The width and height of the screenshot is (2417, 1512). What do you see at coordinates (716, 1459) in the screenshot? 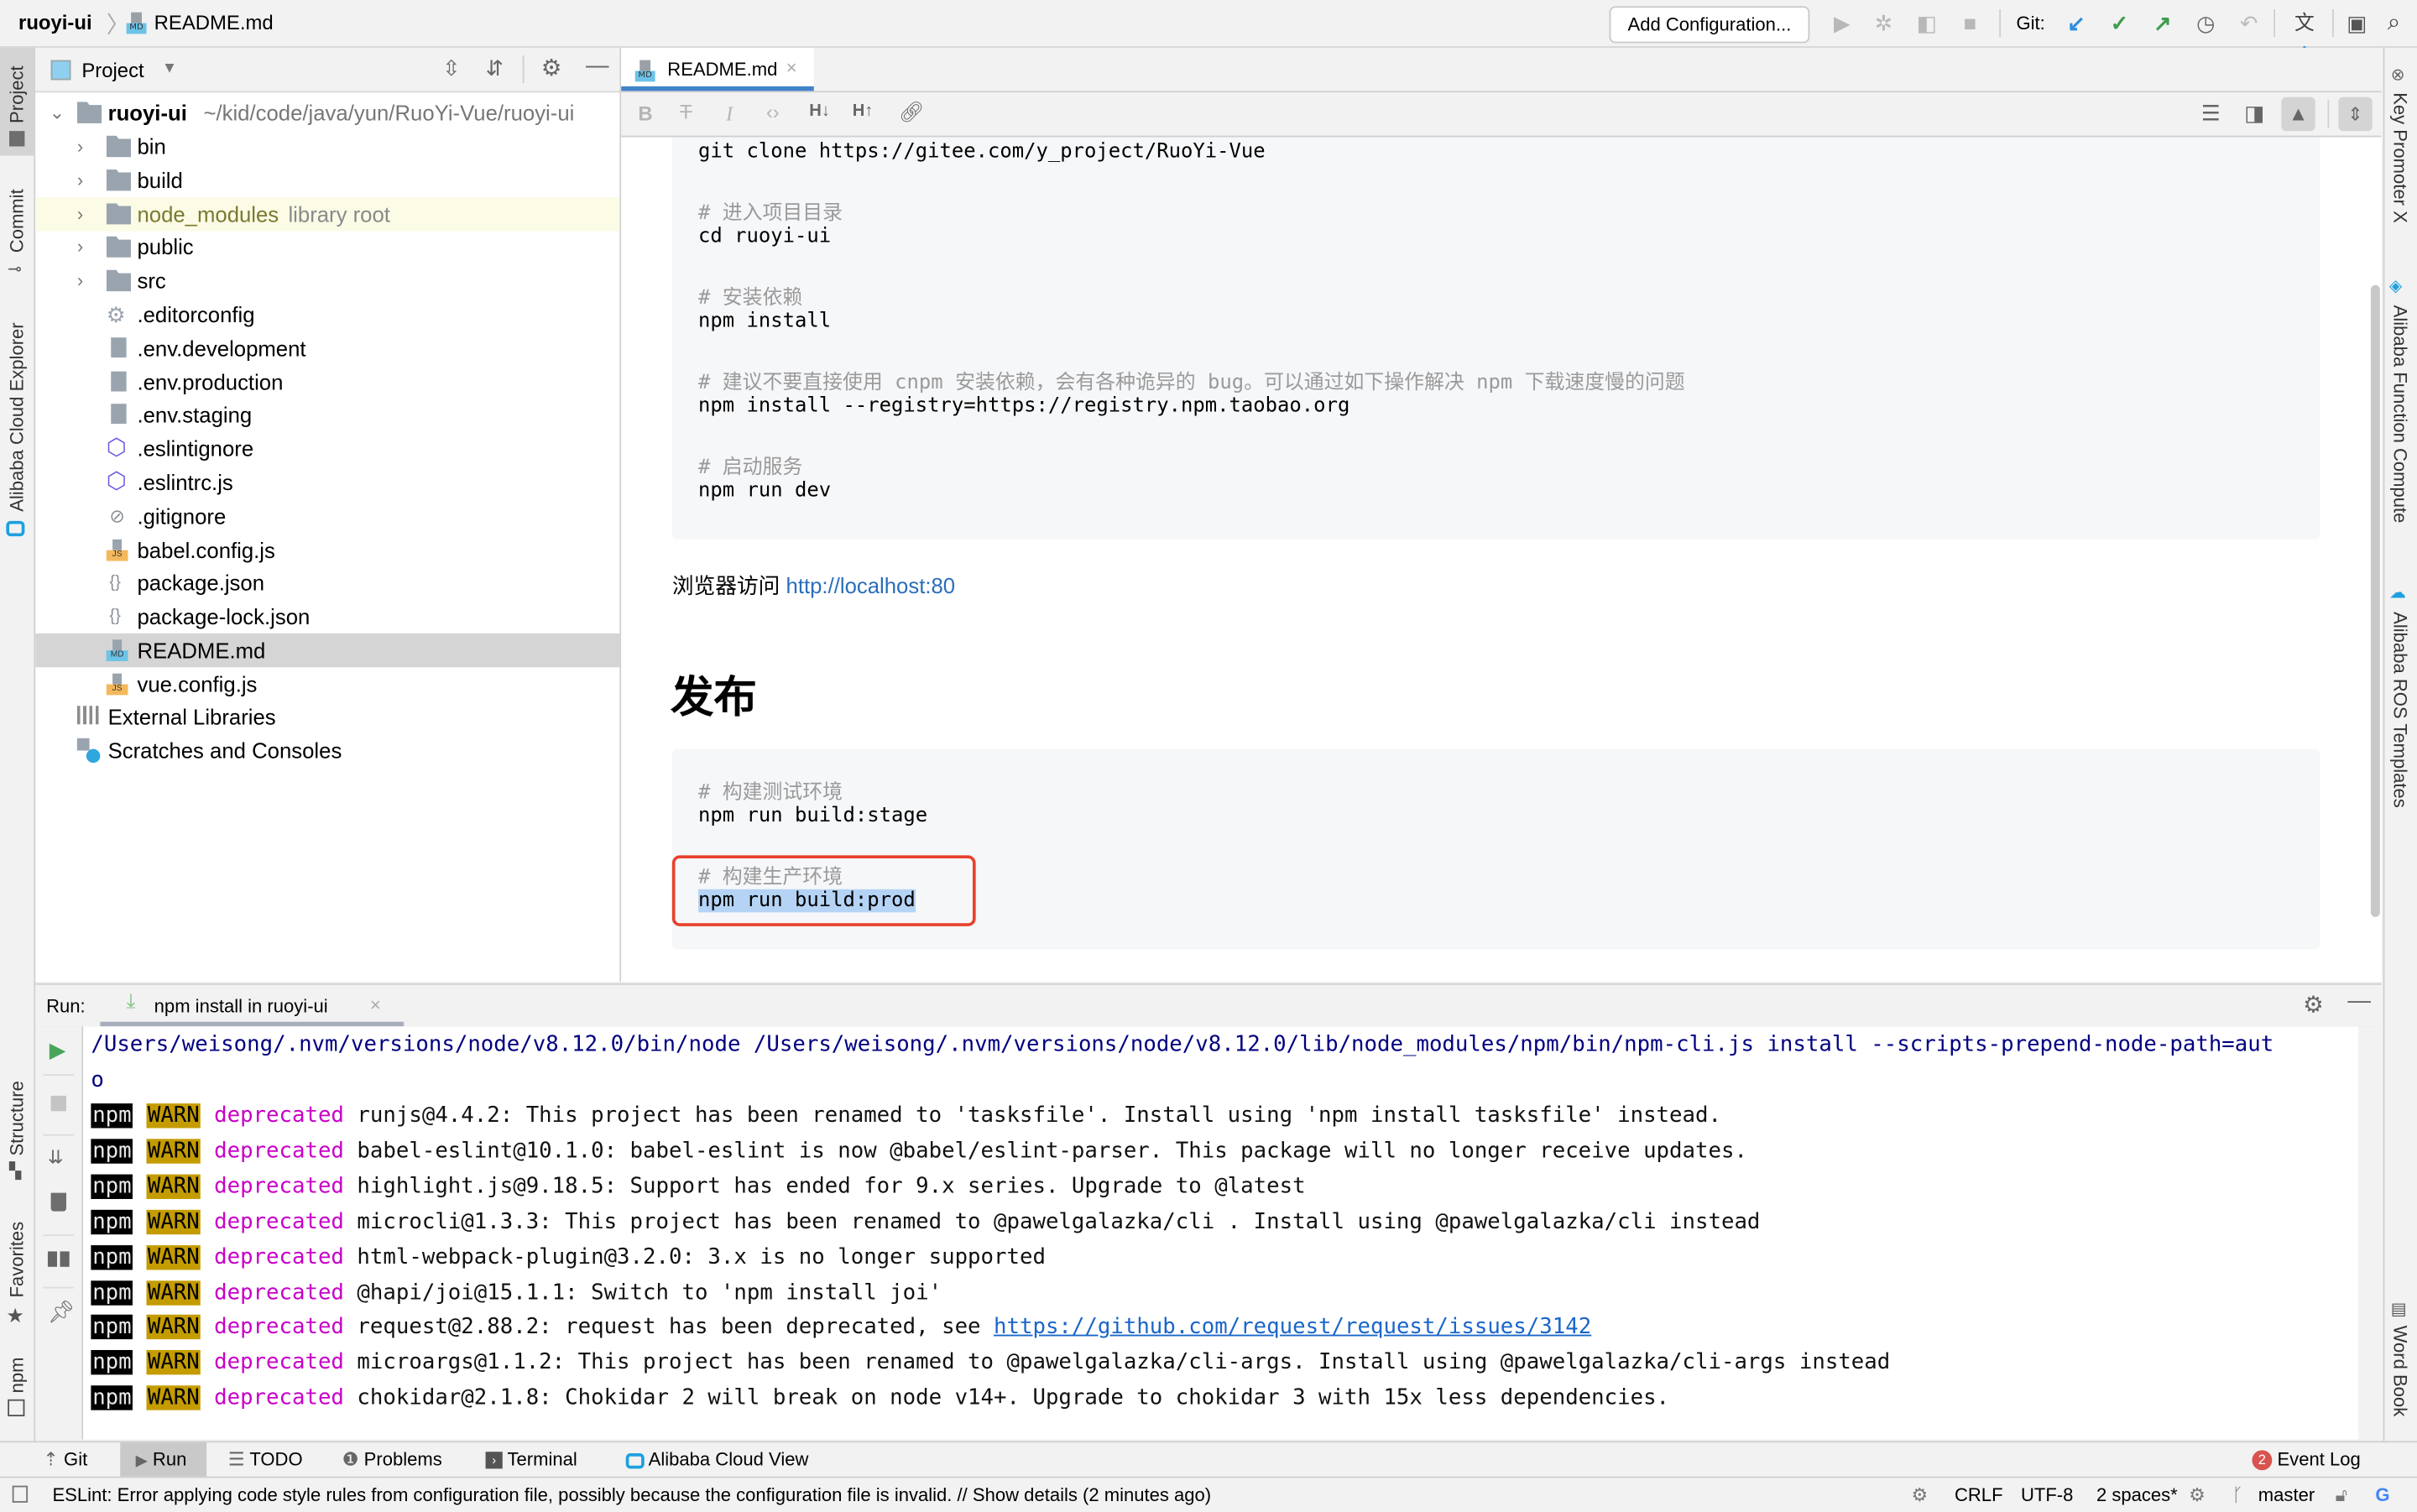
I see `tool-window-alibaba-cloud-view: Alibaba Cloud View` at bounding box center [716, 1459].